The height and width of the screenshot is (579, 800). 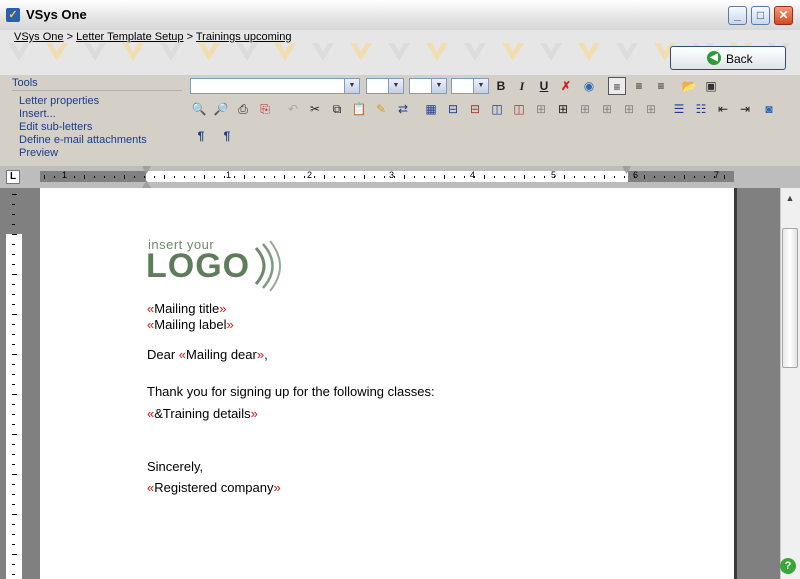 What do you see at coordinates (790, 298) in the screenshot?
I see `scroll-thumb` at bounding box center [790, 298].